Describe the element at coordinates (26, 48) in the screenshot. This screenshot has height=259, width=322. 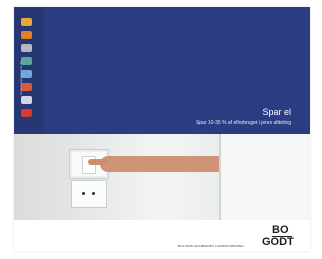
I see `building-icon` at that location.